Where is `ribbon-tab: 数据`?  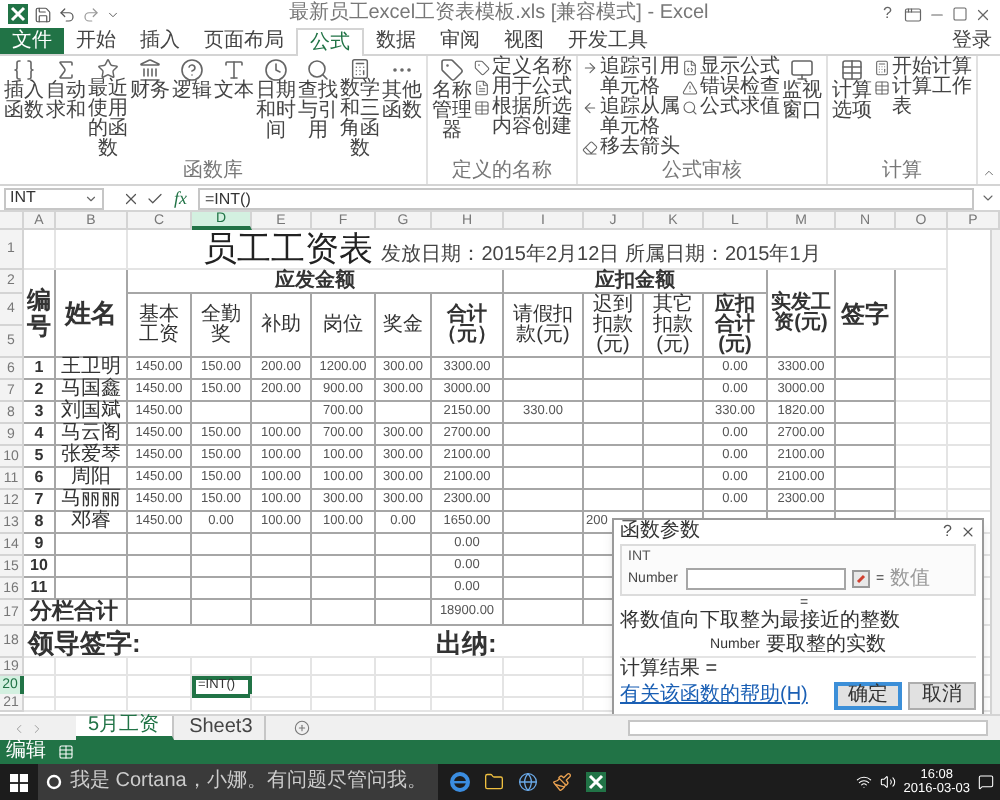 ribbon-tab: 数据 is located at coordinates (396, 41).